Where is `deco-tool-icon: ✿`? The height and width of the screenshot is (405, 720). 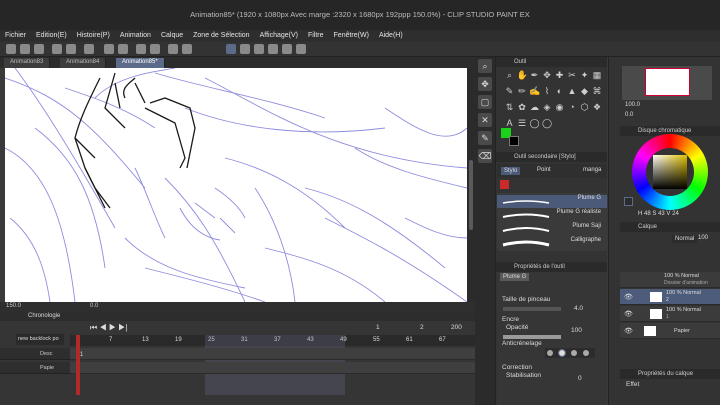 deco-tool-icon: ✿ is located at coordinates (522, 107).